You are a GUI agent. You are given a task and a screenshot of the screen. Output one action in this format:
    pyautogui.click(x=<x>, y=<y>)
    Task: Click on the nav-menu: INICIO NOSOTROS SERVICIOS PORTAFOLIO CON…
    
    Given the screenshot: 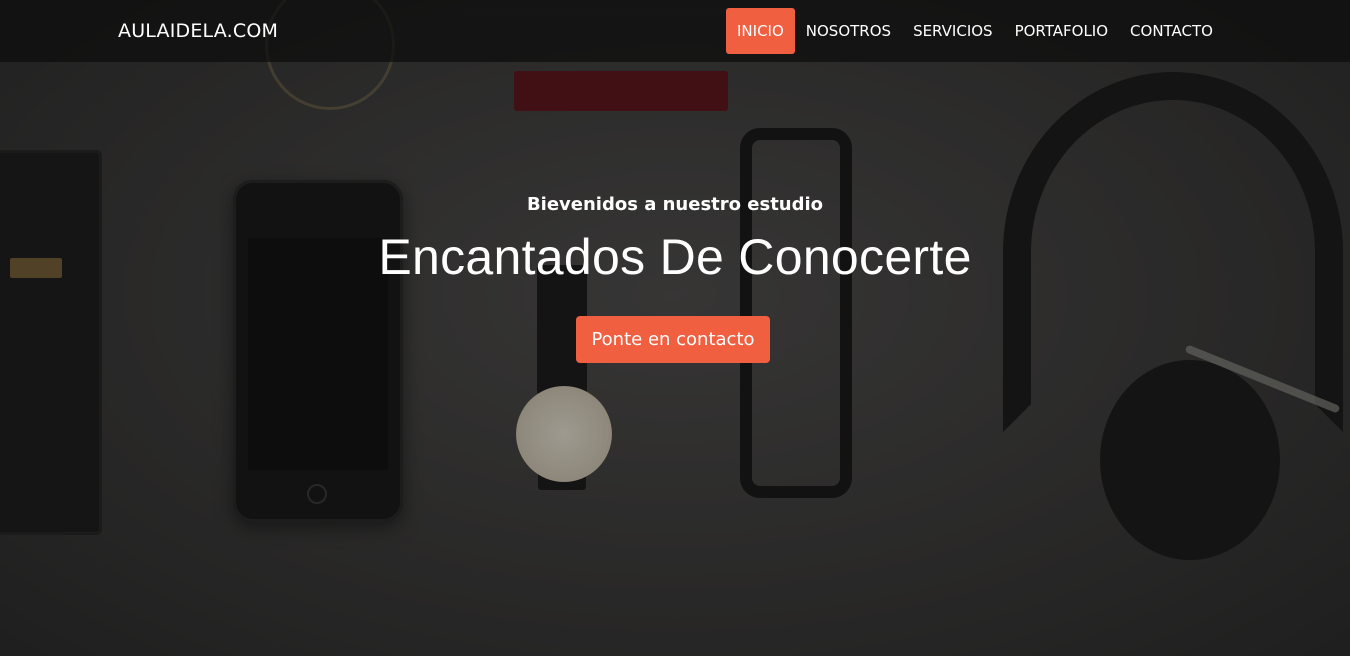 What is the action you would take?
    pyautogui.click(x=975, y=31)
    